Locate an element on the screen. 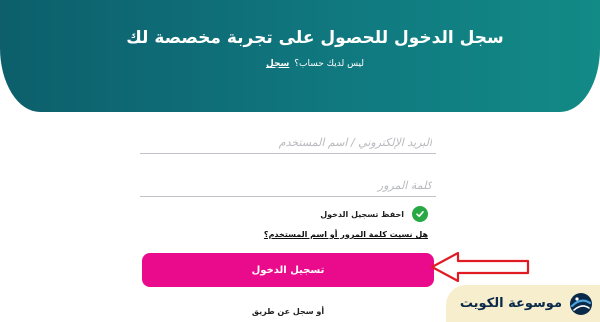  globe-logo-icon is located at coordinates (581, 303).